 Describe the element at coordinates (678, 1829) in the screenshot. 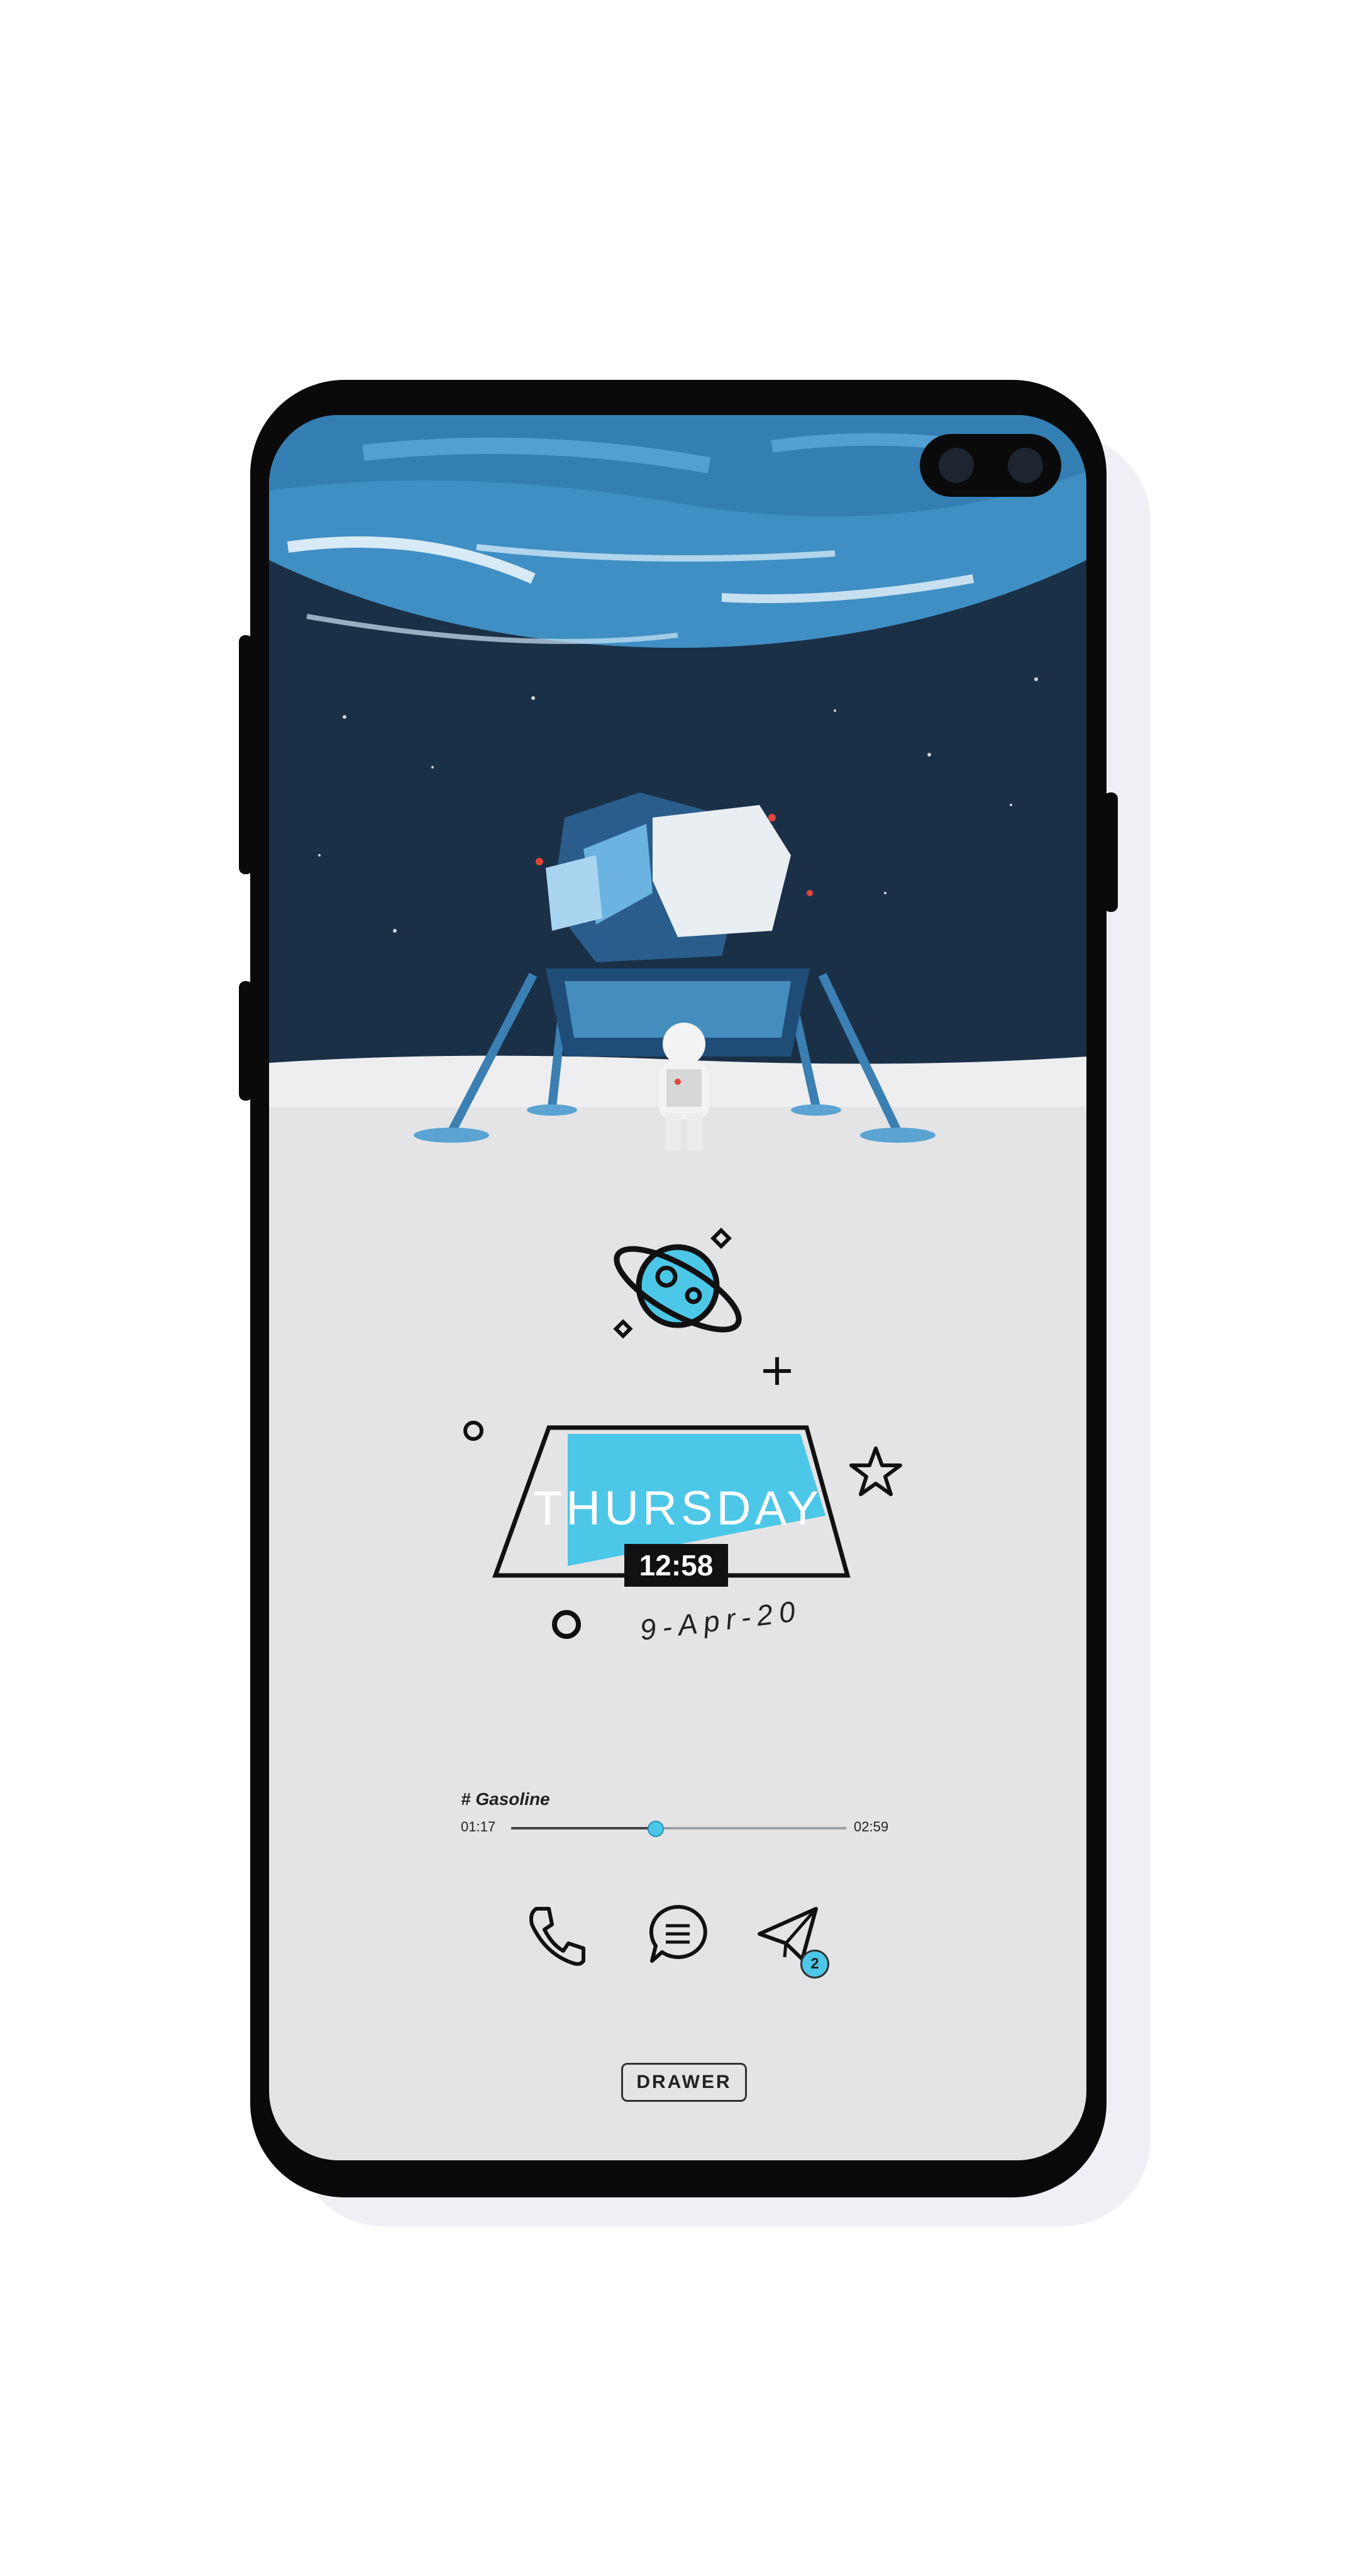

I see `seek-bar` at that location.